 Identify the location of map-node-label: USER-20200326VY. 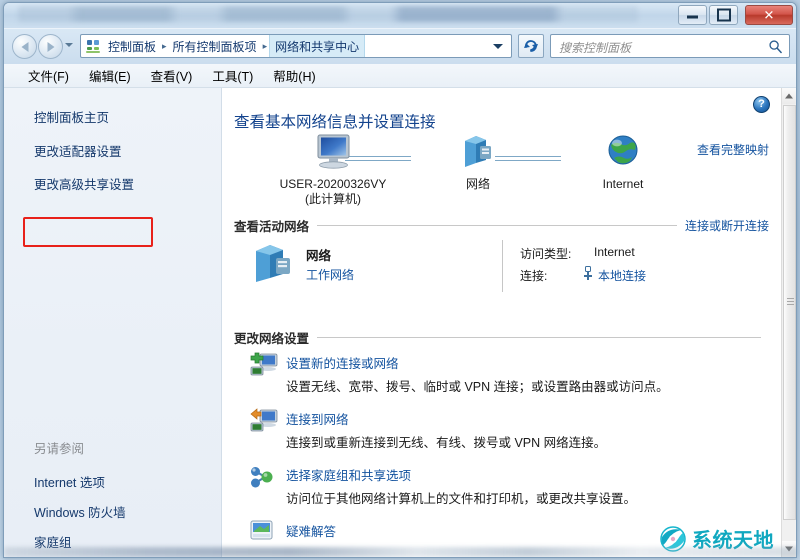
(333, 184).